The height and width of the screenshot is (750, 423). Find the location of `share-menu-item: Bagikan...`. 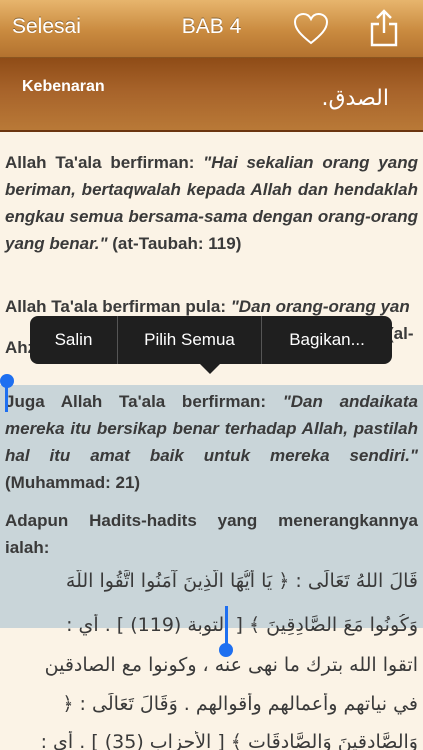

share-menu-item: Bagikan... is located at coordinates (327, 340).